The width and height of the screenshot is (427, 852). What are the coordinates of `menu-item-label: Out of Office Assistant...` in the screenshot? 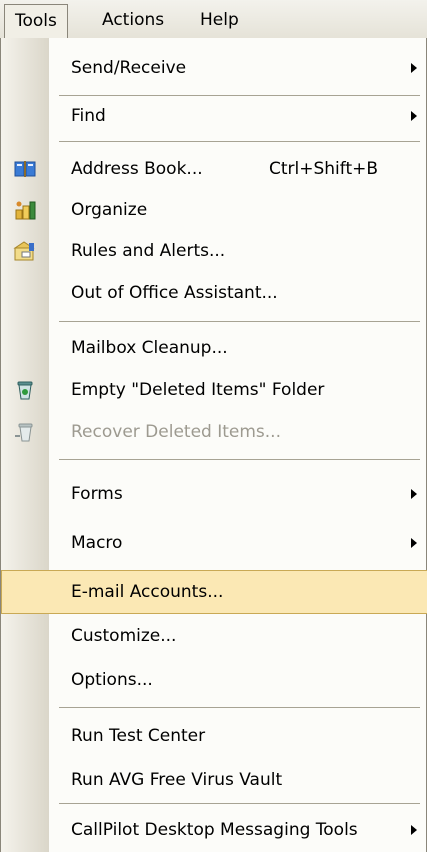 It's located at (174, 293).